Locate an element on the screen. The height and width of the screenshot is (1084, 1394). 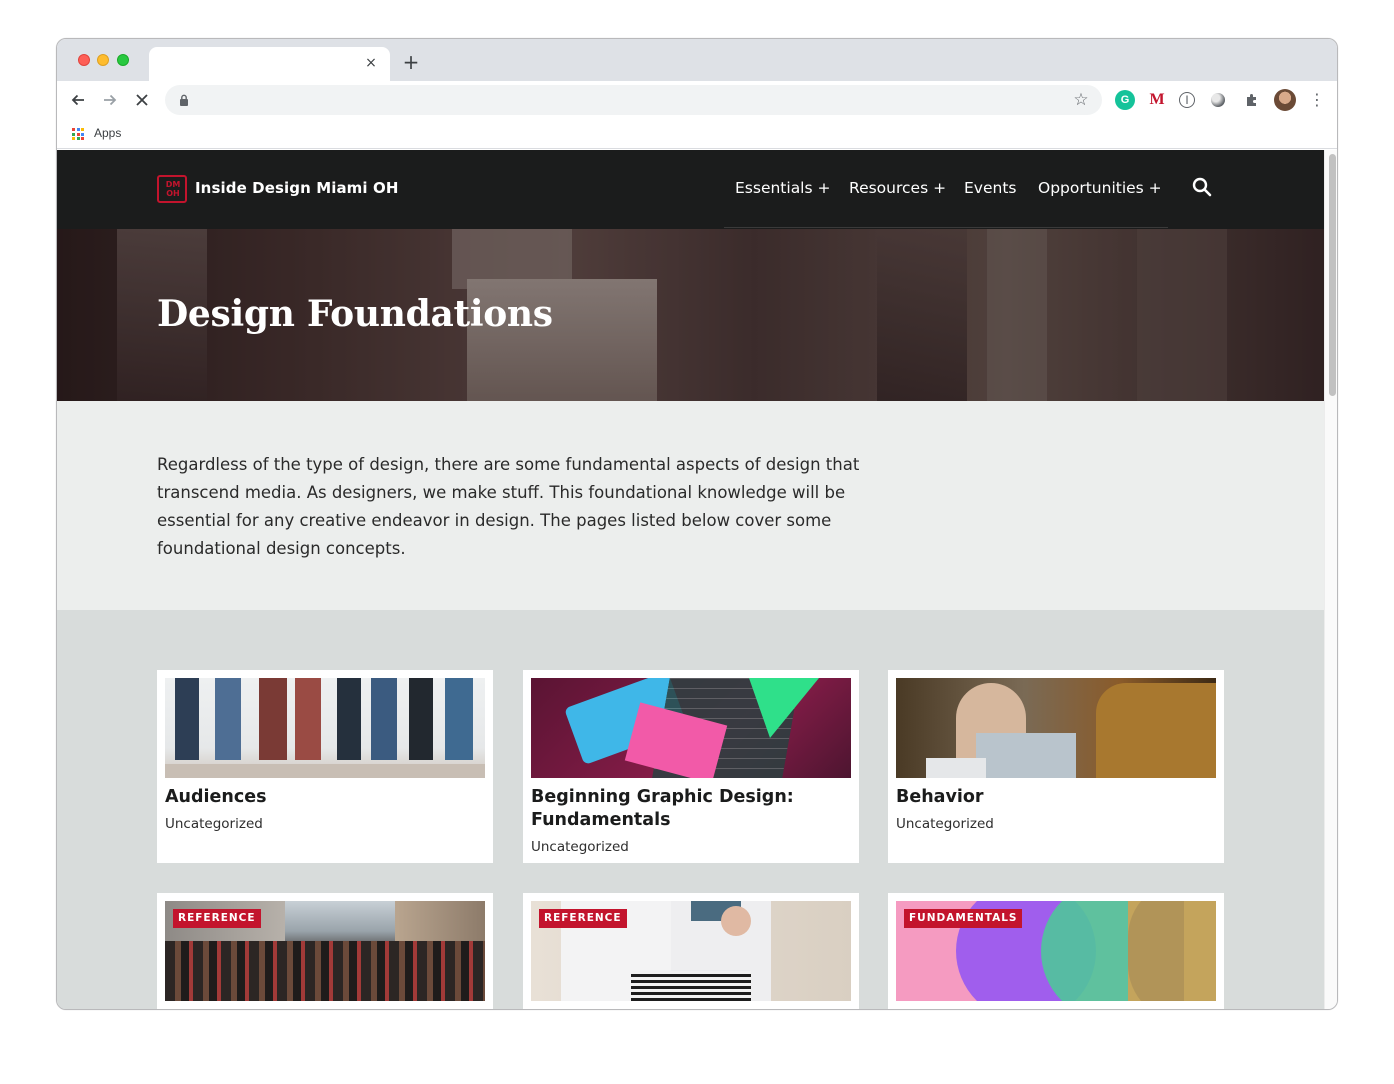
card-reference-group: REFERENCE is located at coordinates (325, 951).